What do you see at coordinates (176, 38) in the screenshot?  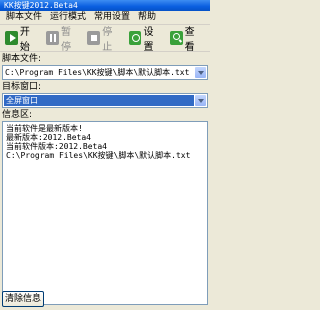 I see `search-icon` at bounding box center [176, 38].